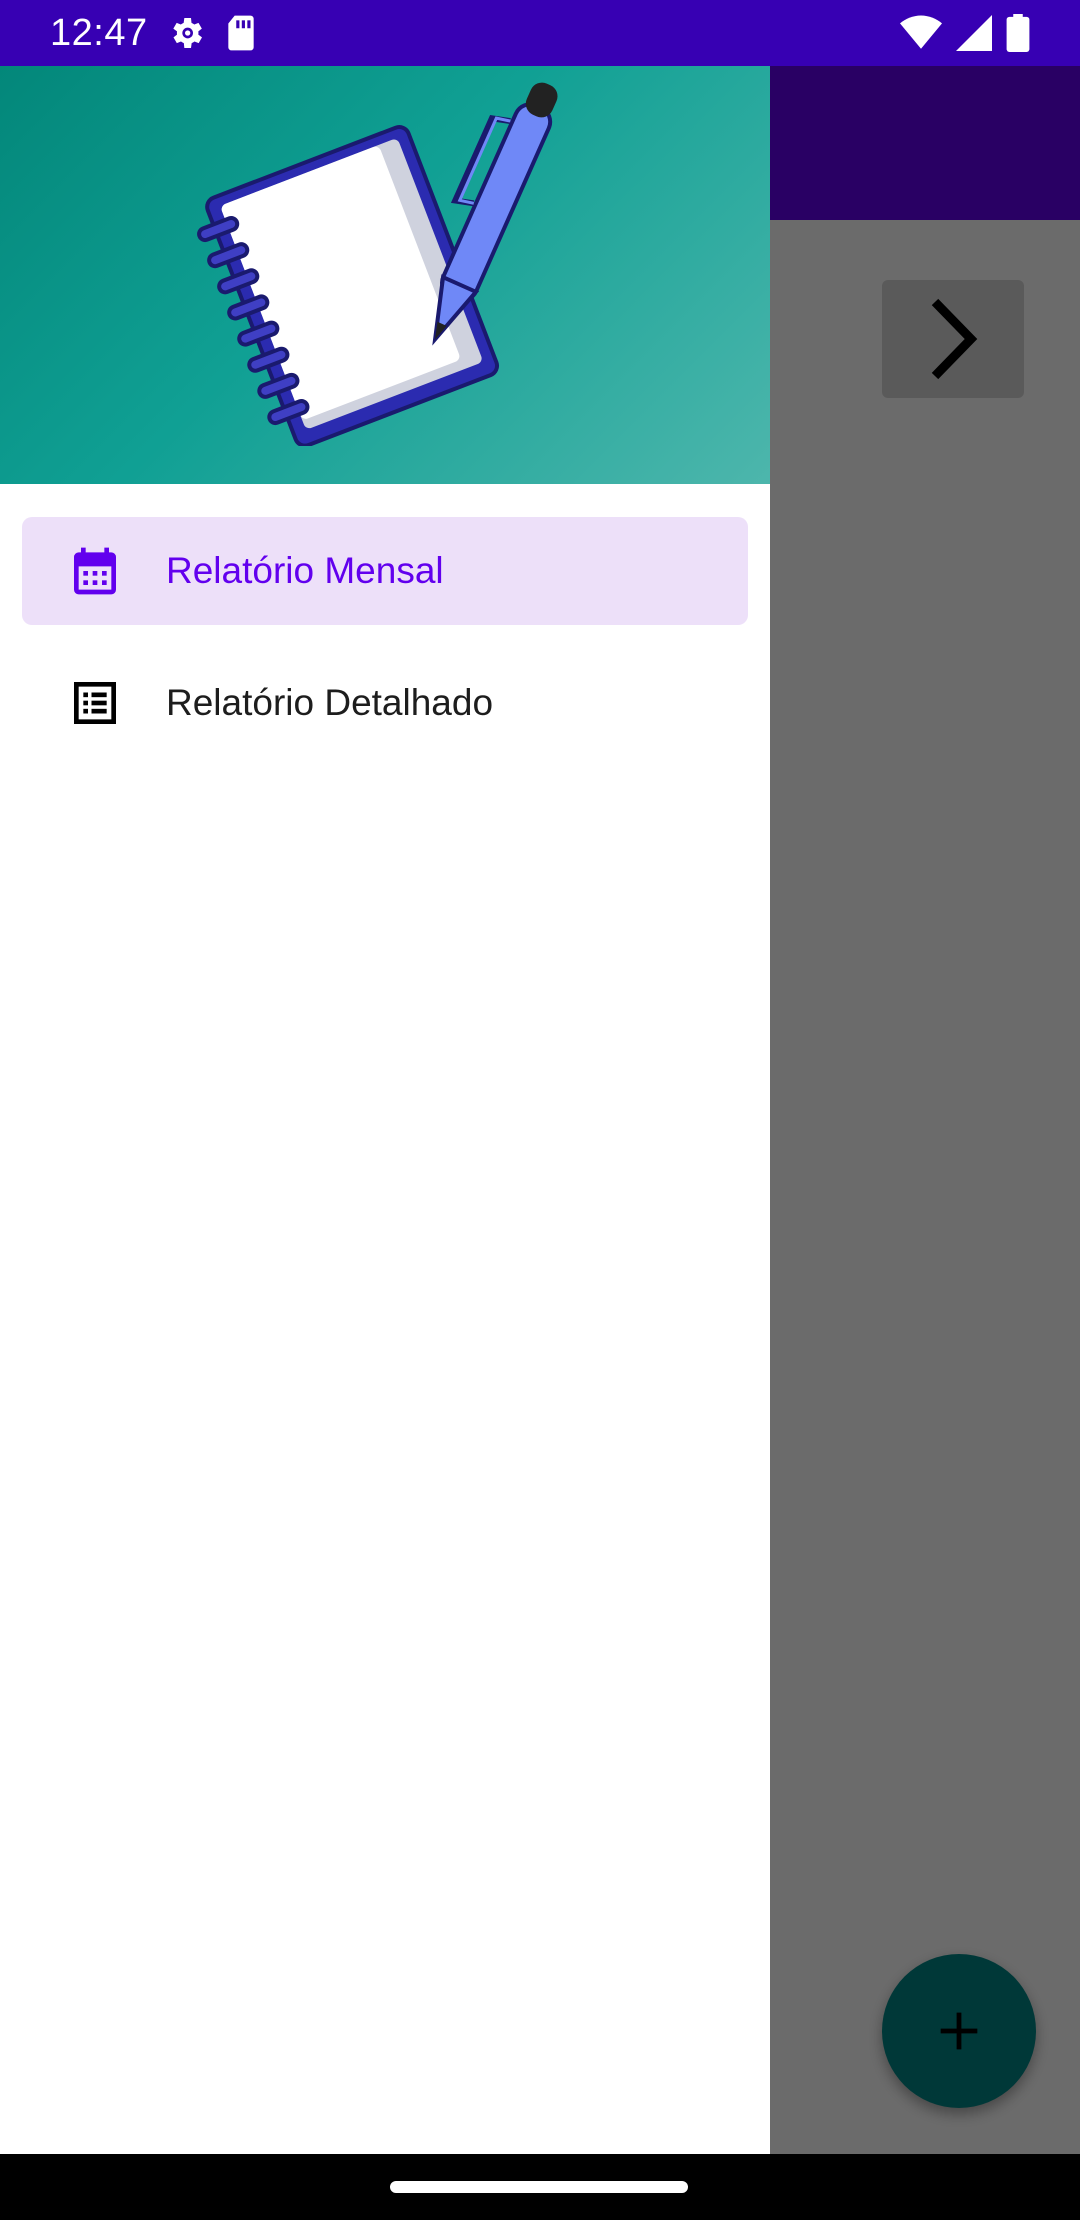  What do you see at coordinates (95, 571) in the screenshot?
I see `calendar-icon` at bounding box center [95, 571].